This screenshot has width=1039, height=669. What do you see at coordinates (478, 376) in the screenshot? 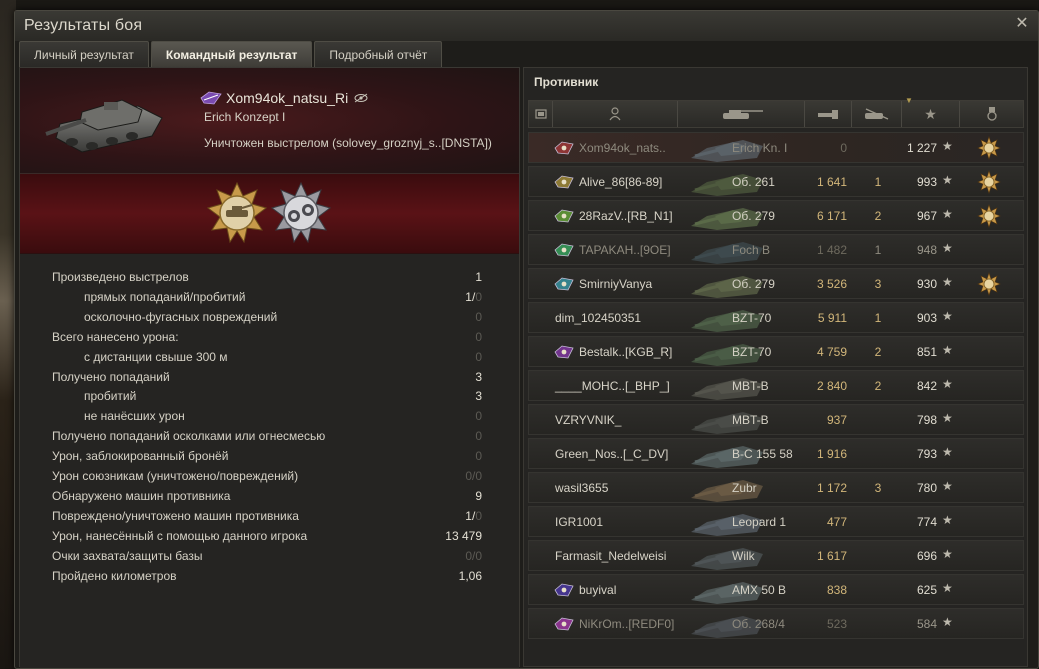
I see `stat-value-main: 3` at bounding box center [478, 376].